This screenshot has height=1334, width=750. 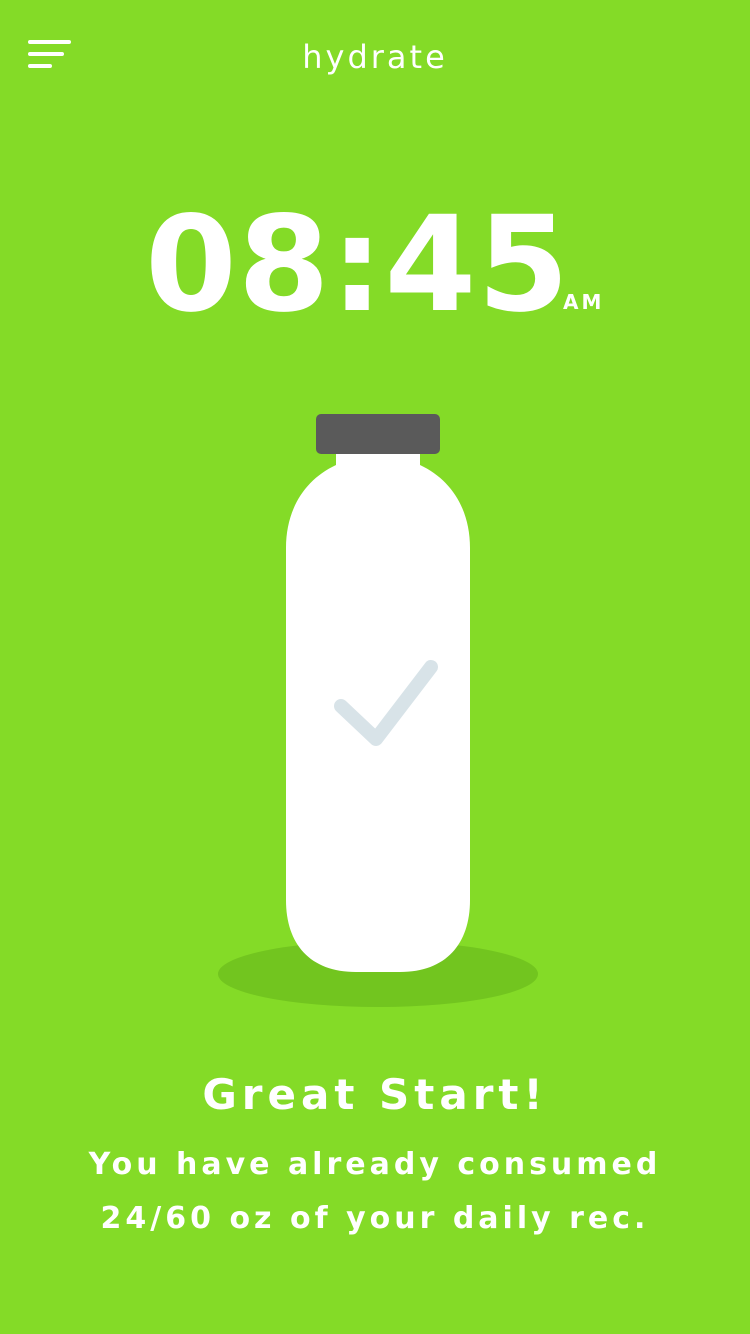 What do you see at coordinates (358, 265) in the screenshot?
I see `current-time: 08:45` at bounding box center [358, 265].